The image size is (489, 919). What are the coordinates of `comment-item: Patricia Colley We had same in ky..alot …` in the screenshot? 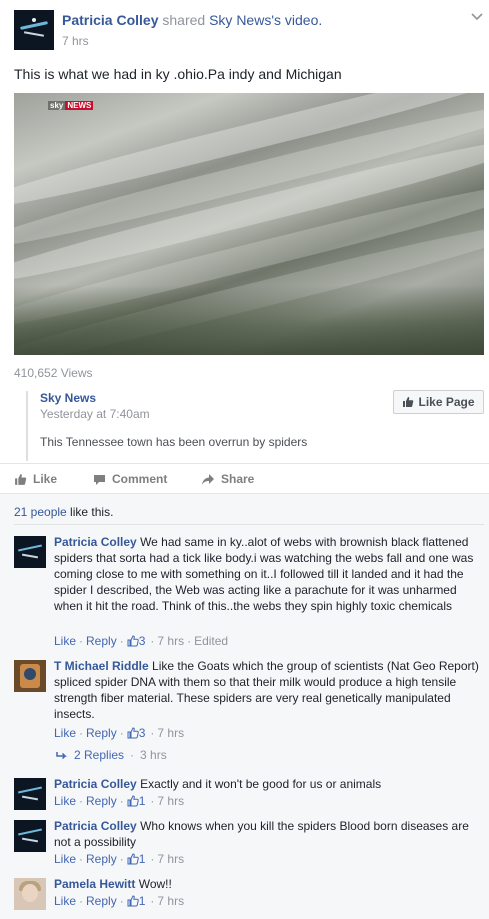 It's located at (249, 592).